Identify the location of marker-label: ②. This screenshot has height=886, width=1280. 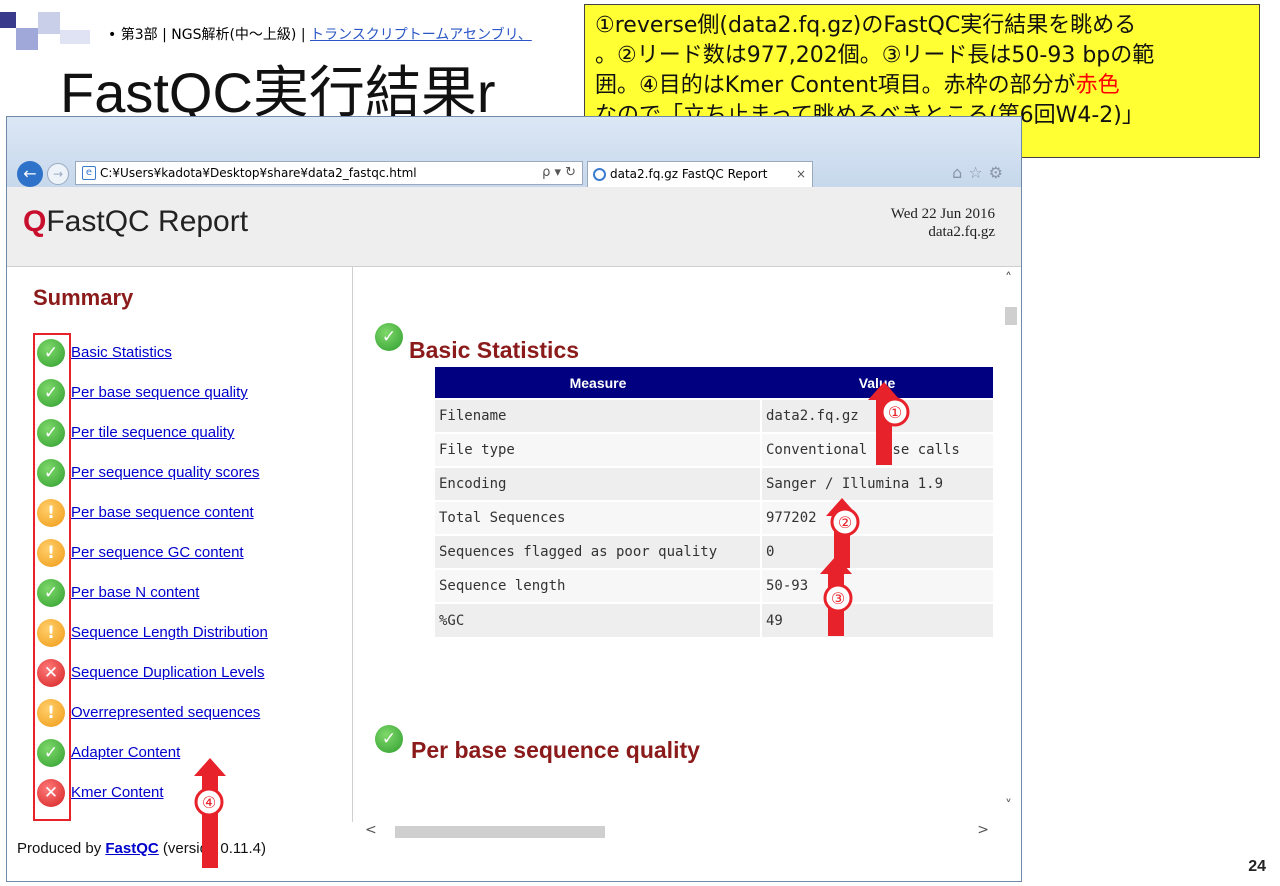
(845, 522).